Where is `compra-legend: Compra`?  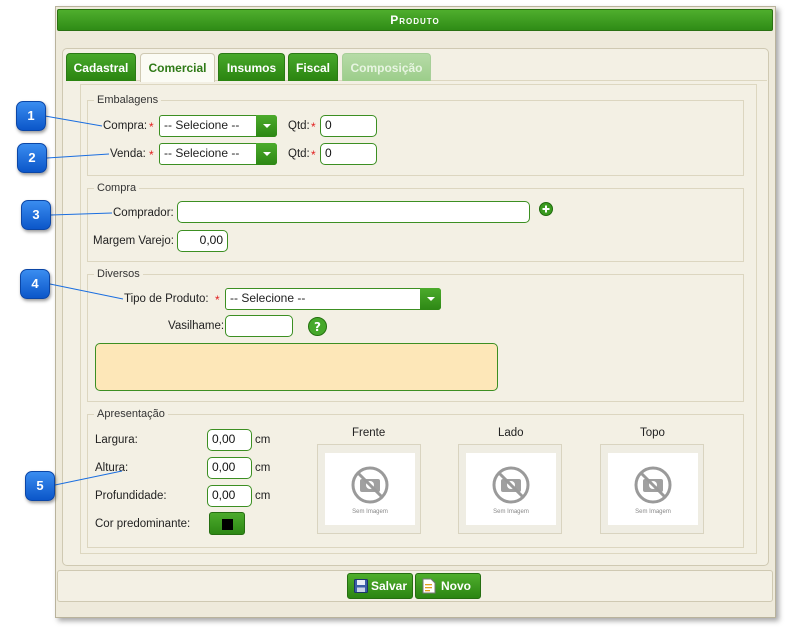 compra-legend: Compra is located at coordinates (117, 188).